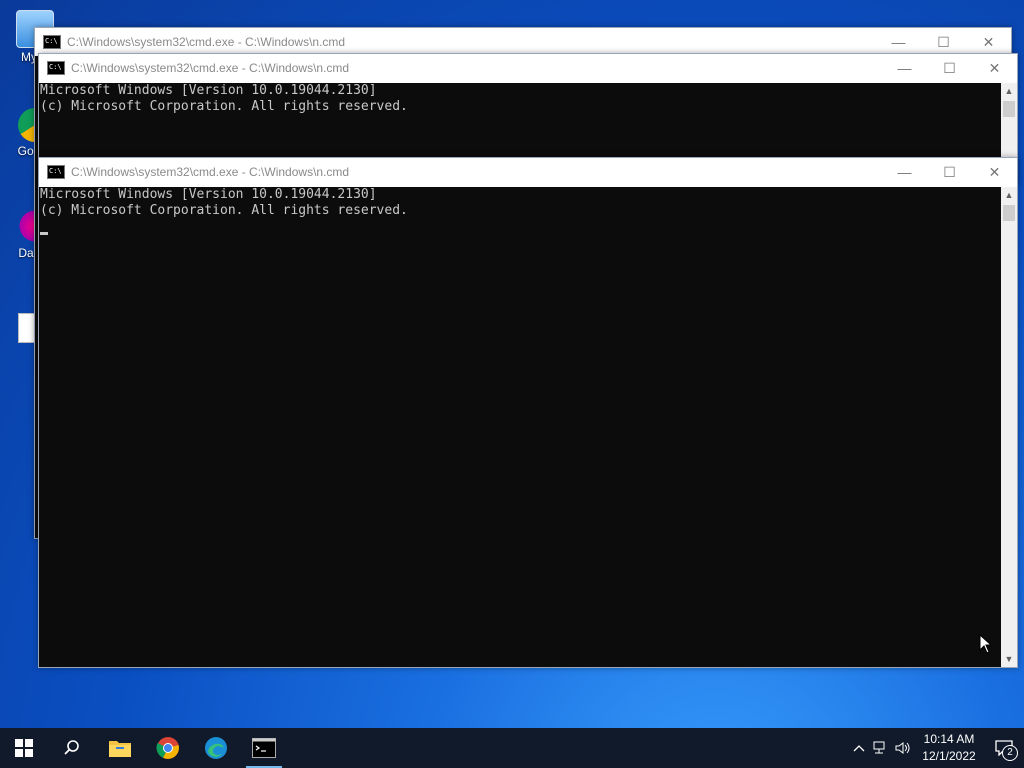 This screenshot has height=768, width=1024. Describe the element at coordinates (44, 233) in the screenshot. I see `text-cursor` at that location.